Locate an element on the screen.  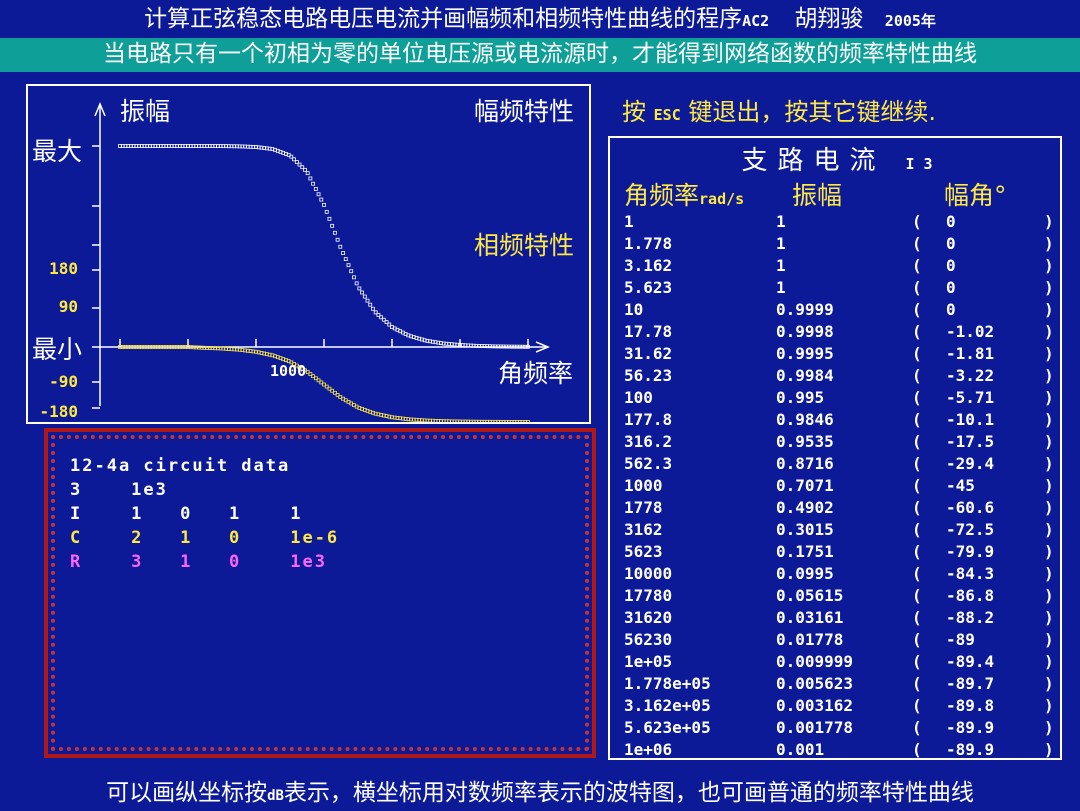
title-code: AC2 is located at coordinates (756, 21).